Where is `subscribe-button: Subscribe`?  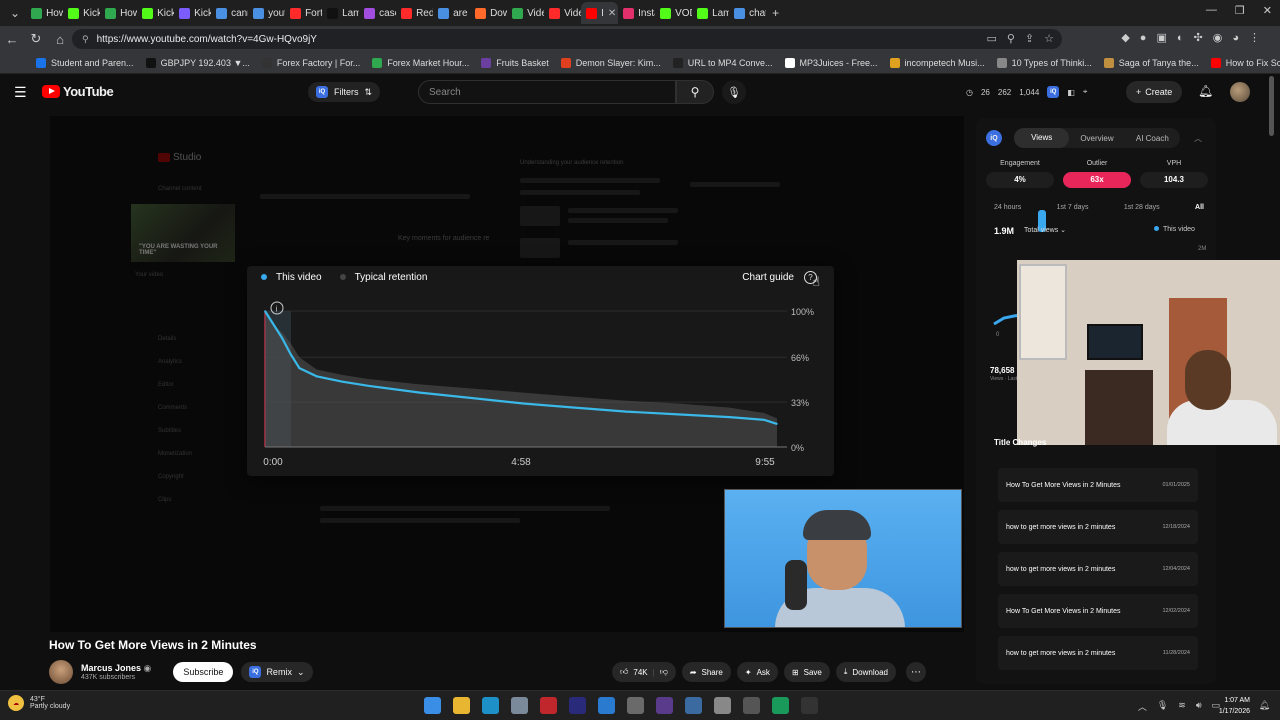 subscribe-button: Subscribe is located at coordinates (203, 672).